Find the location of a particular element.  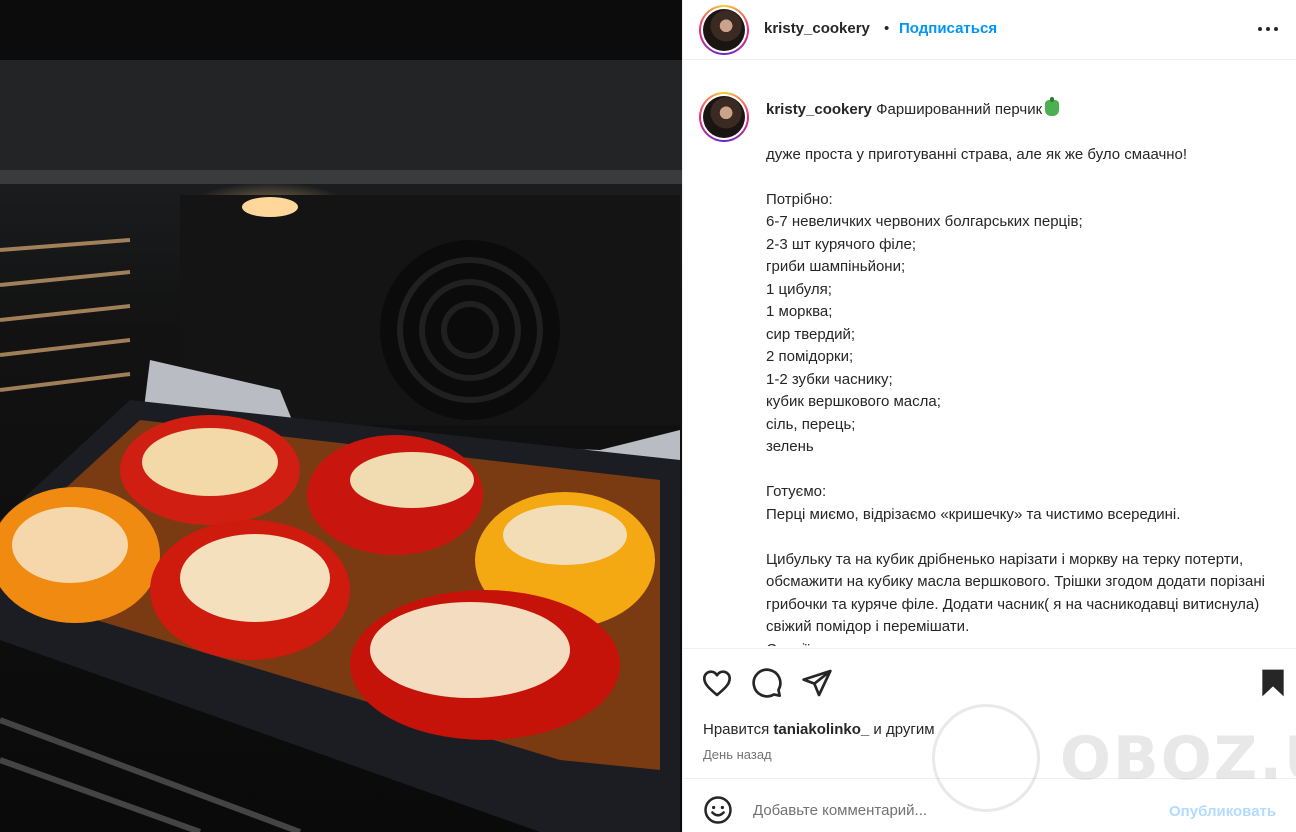

caption-line: 1 морква; is located at coordinates (799, 311).